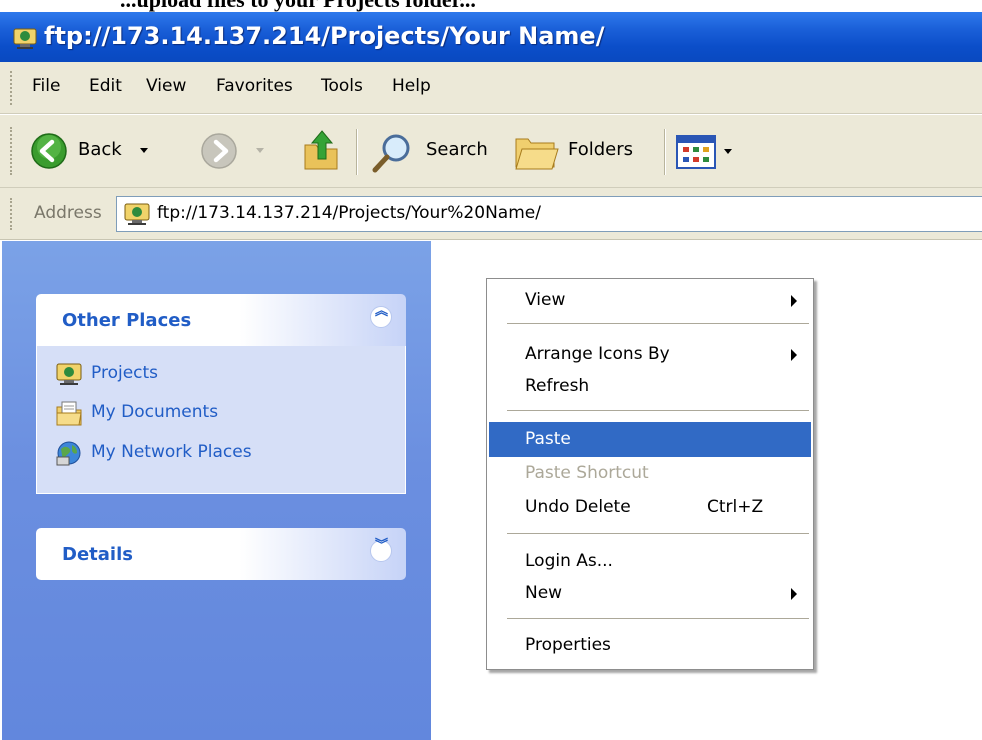 This screenshot has width=982, height=740. What do you see at coordinates (260, 150) in the screenshot?
I see `forward-dropdown-arrow` at bounding box center [260, 150].